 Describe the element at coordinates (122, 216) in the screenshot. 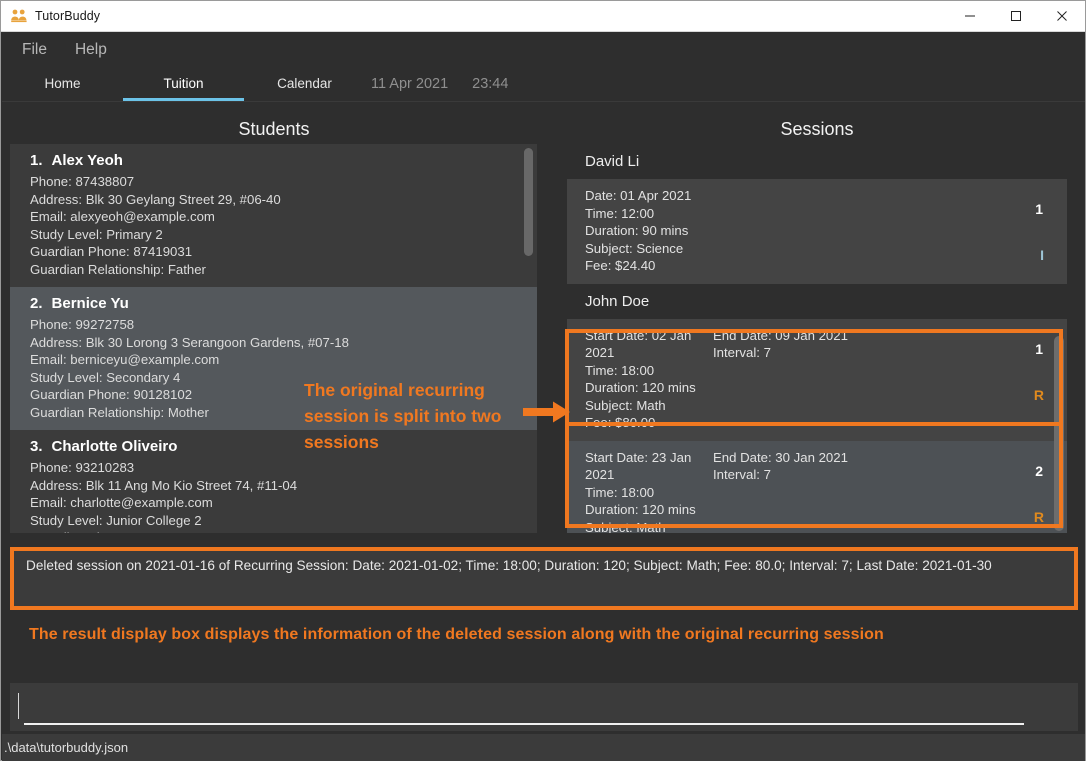

I see `student-email: Email: alexyeoh@example.com` at that location.